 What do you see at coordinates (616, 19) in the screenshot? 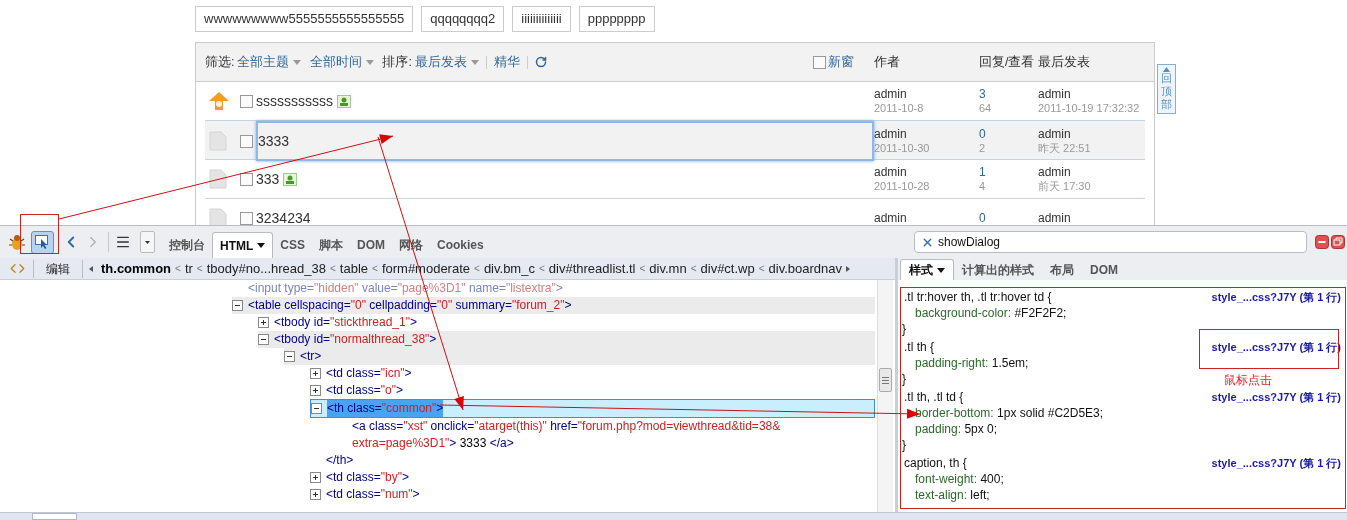
I see `tag-button: pppppppp` at bounding box center [616, 19].